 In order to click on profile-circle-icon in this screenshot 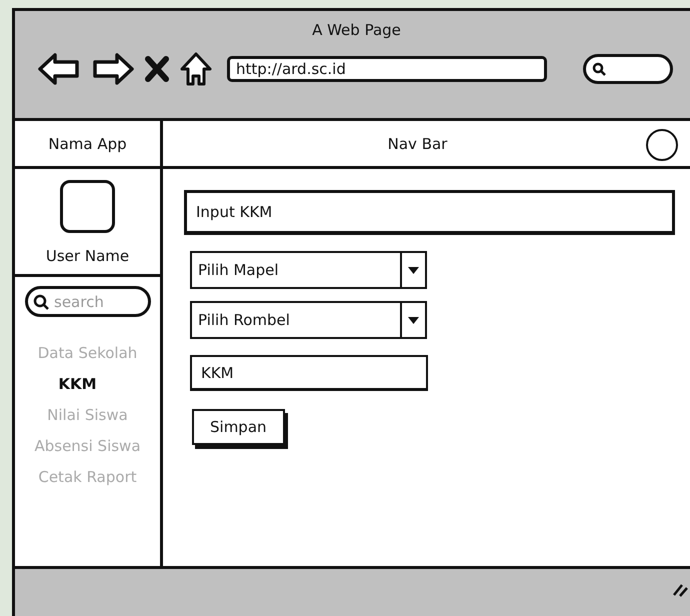, I will do `click(662, 145)`.